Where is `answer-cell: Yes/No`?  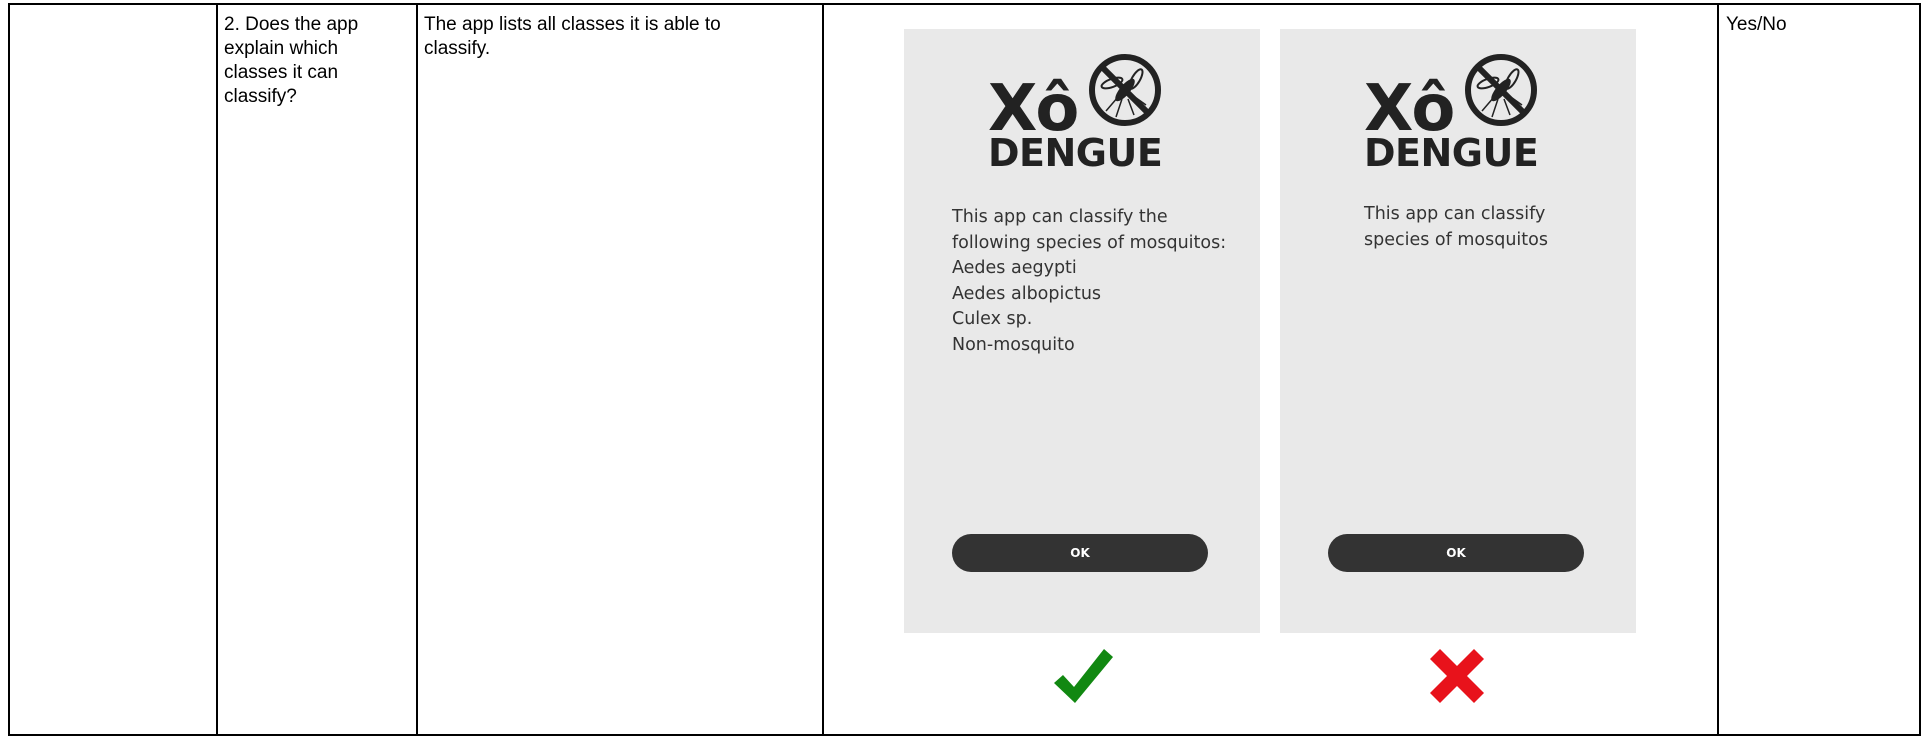 answer-cell: Yes/No is located at coordinates (1756, 24).